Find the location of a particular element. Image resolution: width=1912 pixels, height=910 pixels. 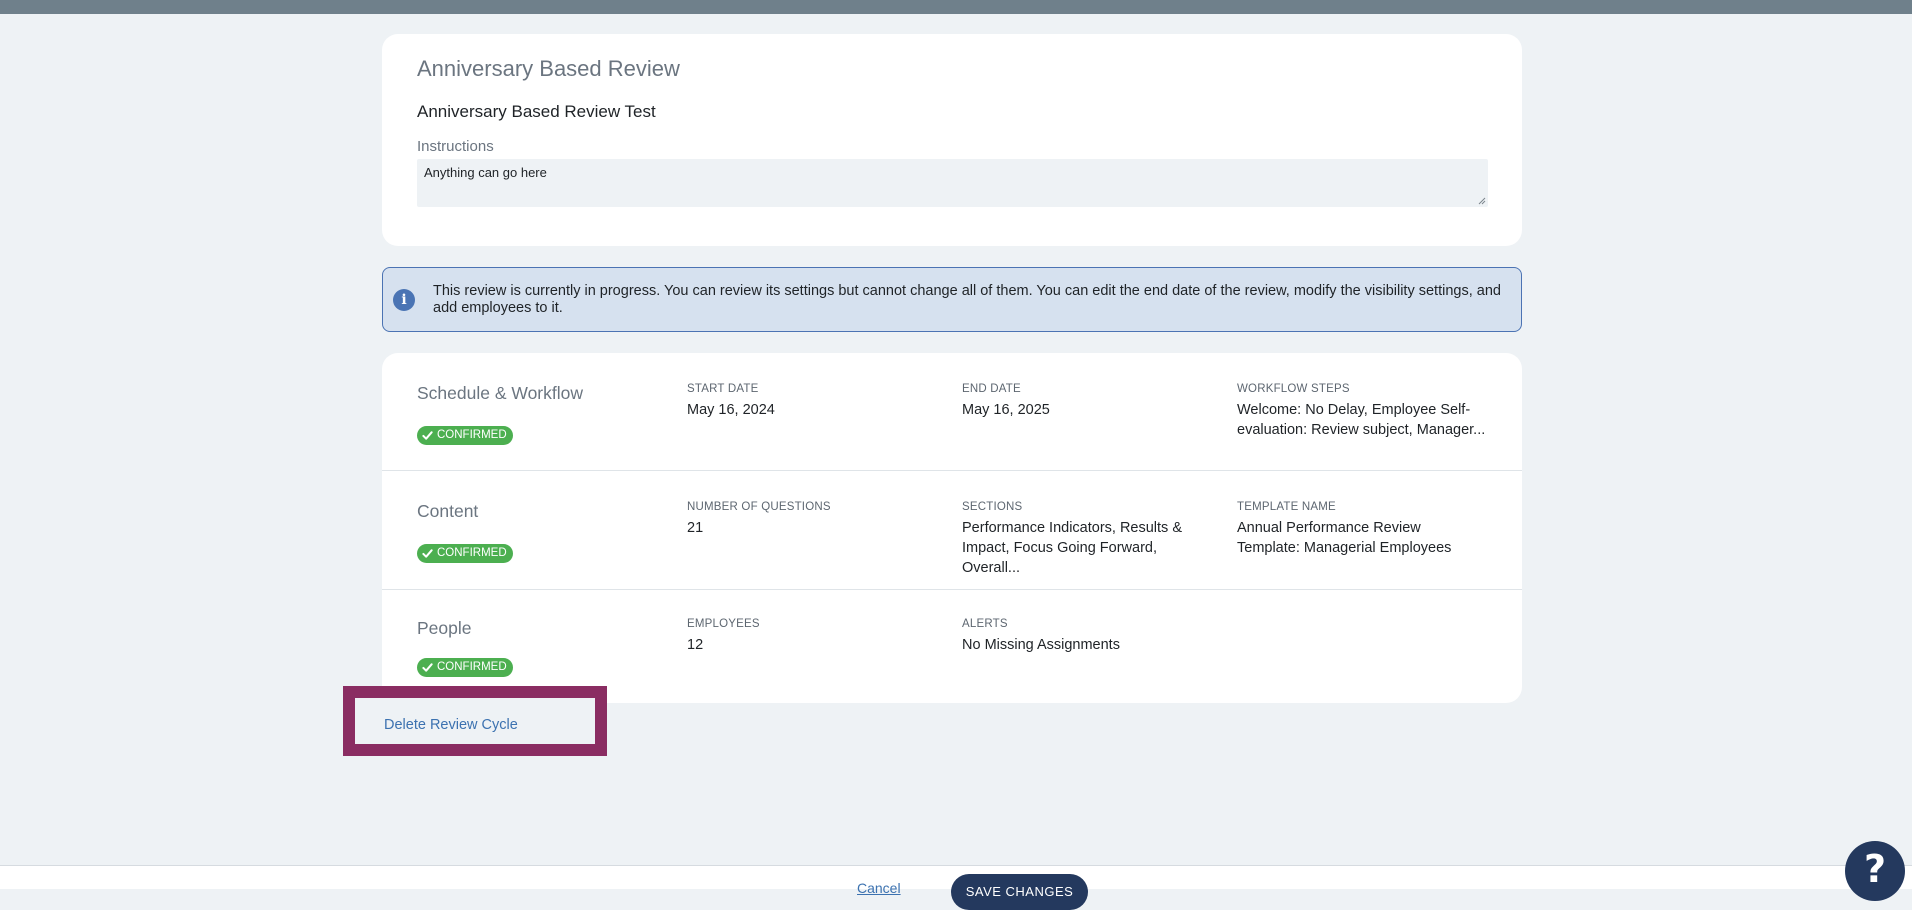

field-label: END DATE is located at coordinates (991, 389).